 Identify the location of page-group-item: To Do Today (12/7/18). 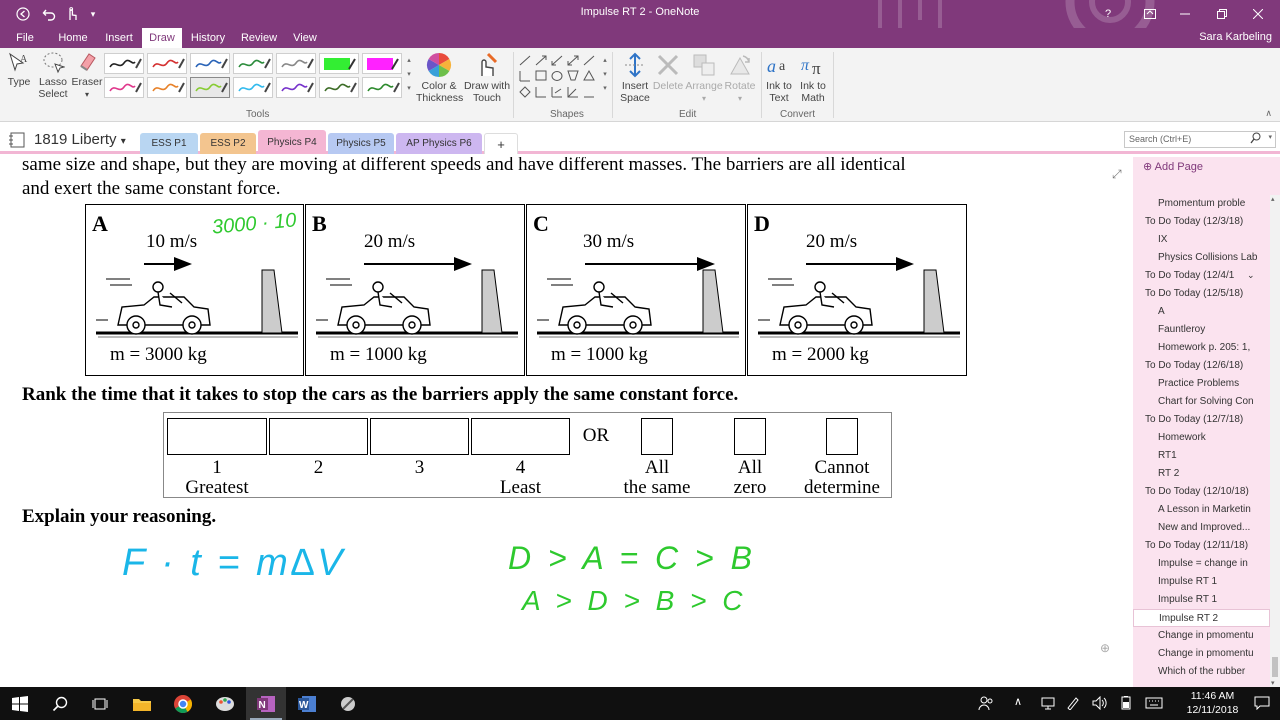
(1201, 420).